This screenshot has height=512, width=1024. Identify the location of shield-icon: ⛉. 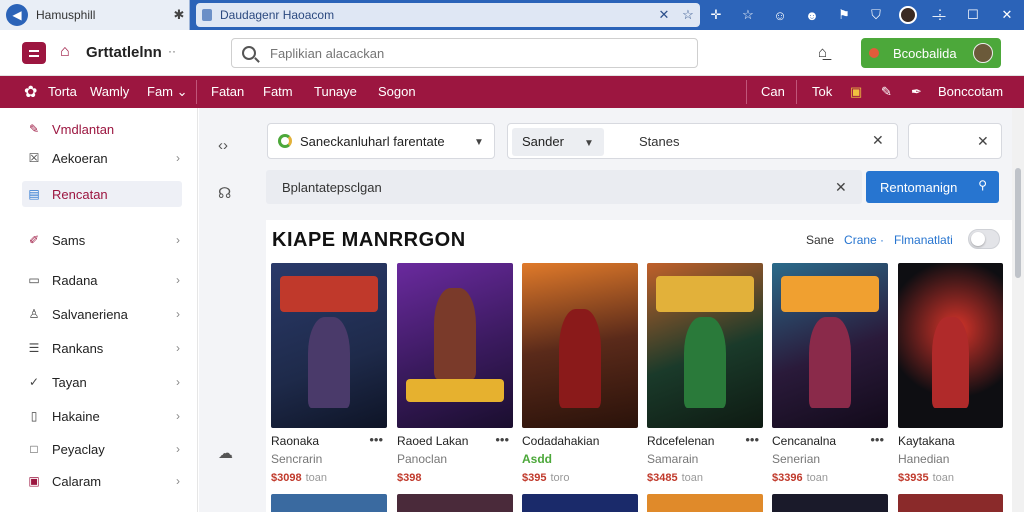
(876, 15).